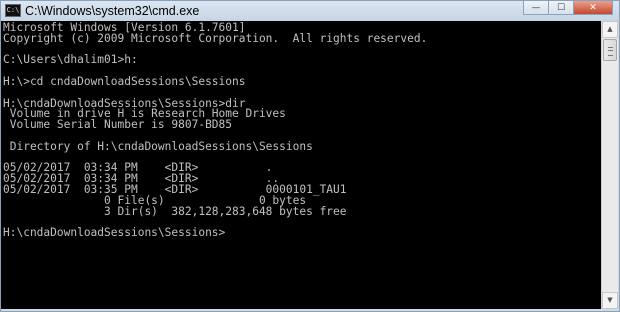 This screenshot has width=620, height=312. I want to click on minimize-button: —, so click(536, 8).